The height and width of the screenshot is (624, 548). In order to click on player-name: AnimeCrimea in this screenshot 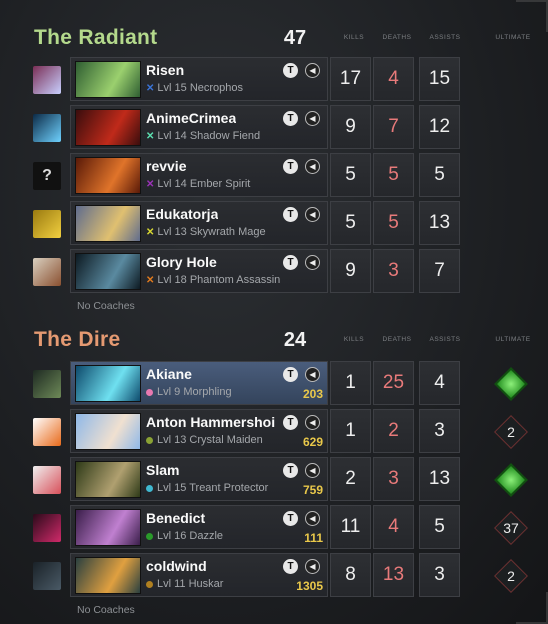, I will do `click(191, 118)`.